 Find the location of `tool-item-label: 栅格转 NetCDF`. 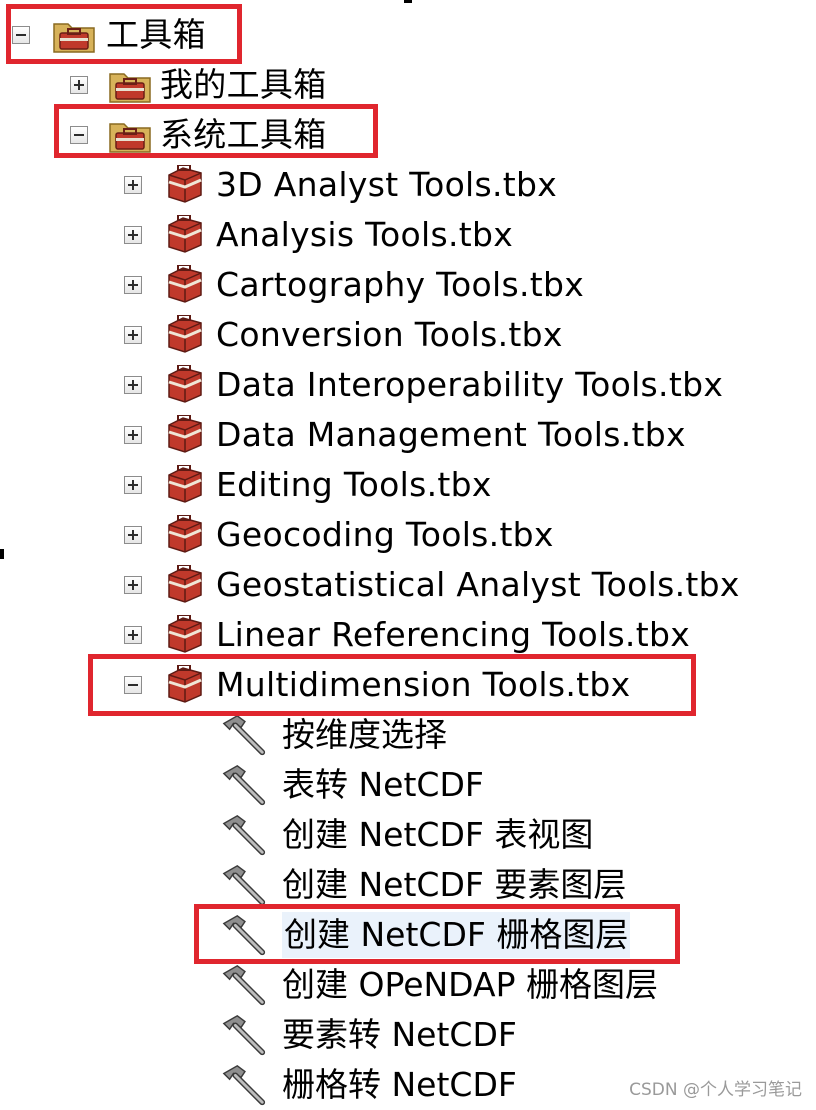

tool-item-label: 栅格转 NetCDF is located at coordinates (399, 1084).